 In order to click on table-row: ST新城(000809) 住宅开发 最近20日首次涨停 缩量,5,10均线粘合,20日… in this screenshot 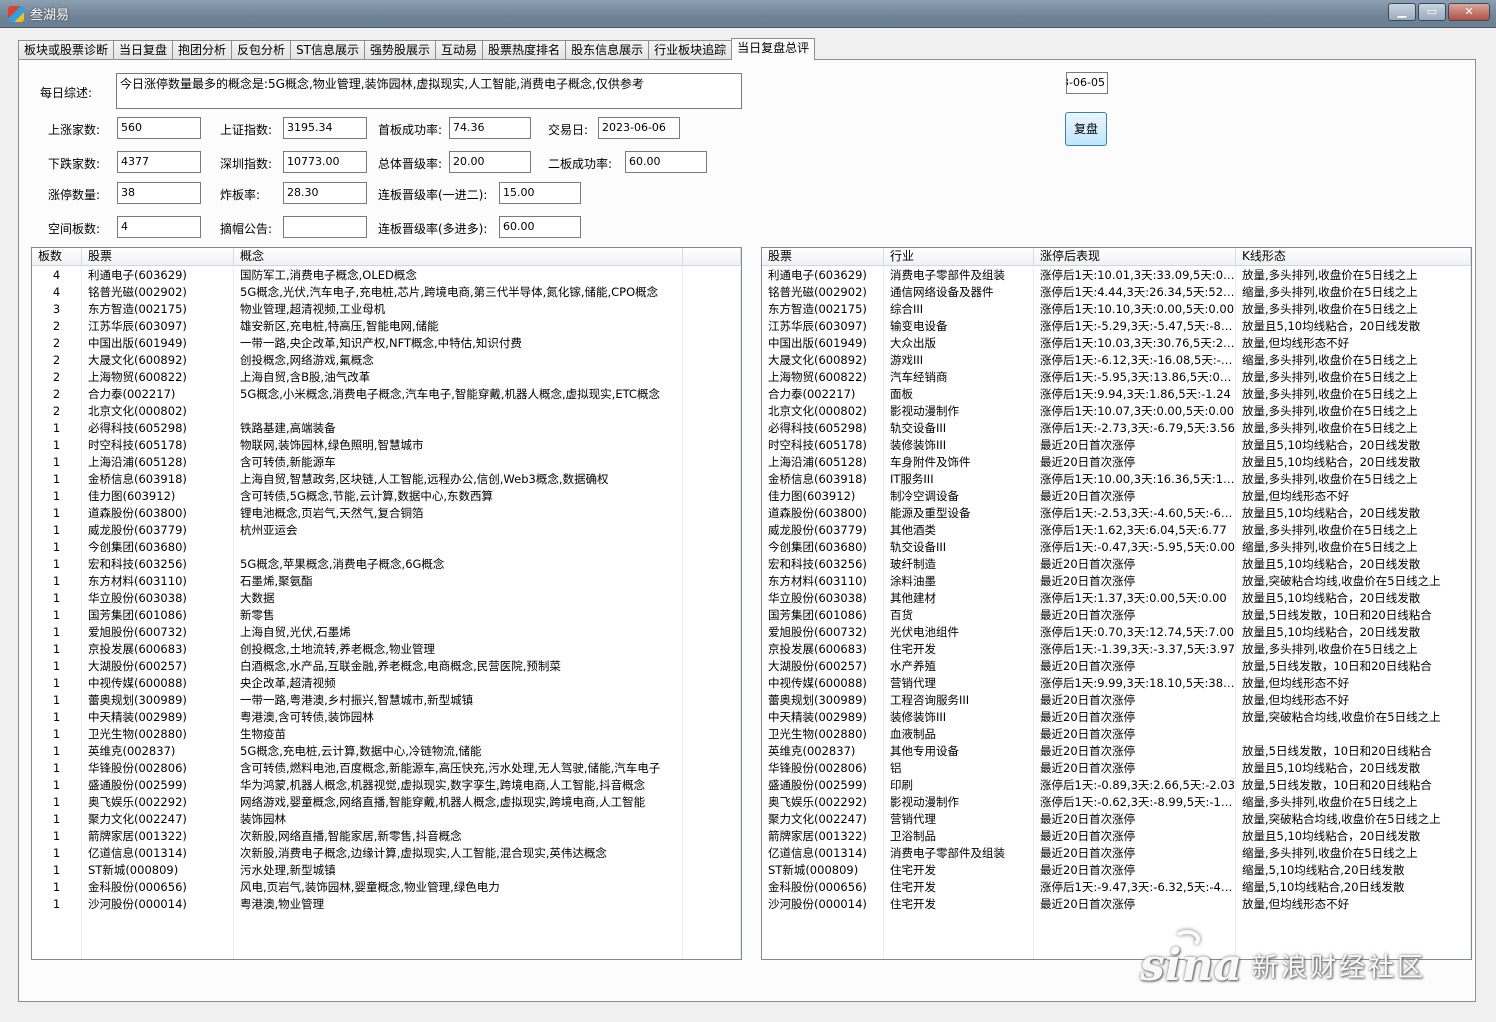, I will do `click(1116, 870)`.